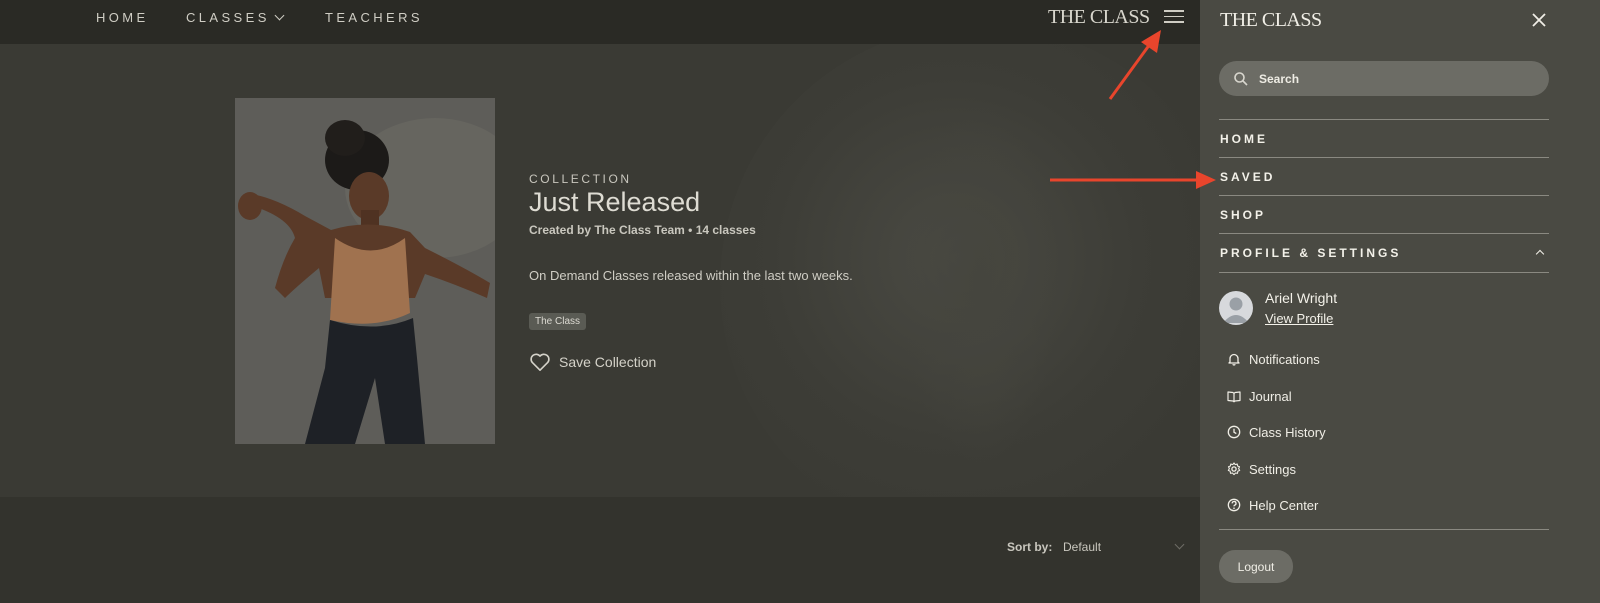 The image size is (1600, 603). I want to click on menu-item-notifications: Notifications, so click(1273, 359).